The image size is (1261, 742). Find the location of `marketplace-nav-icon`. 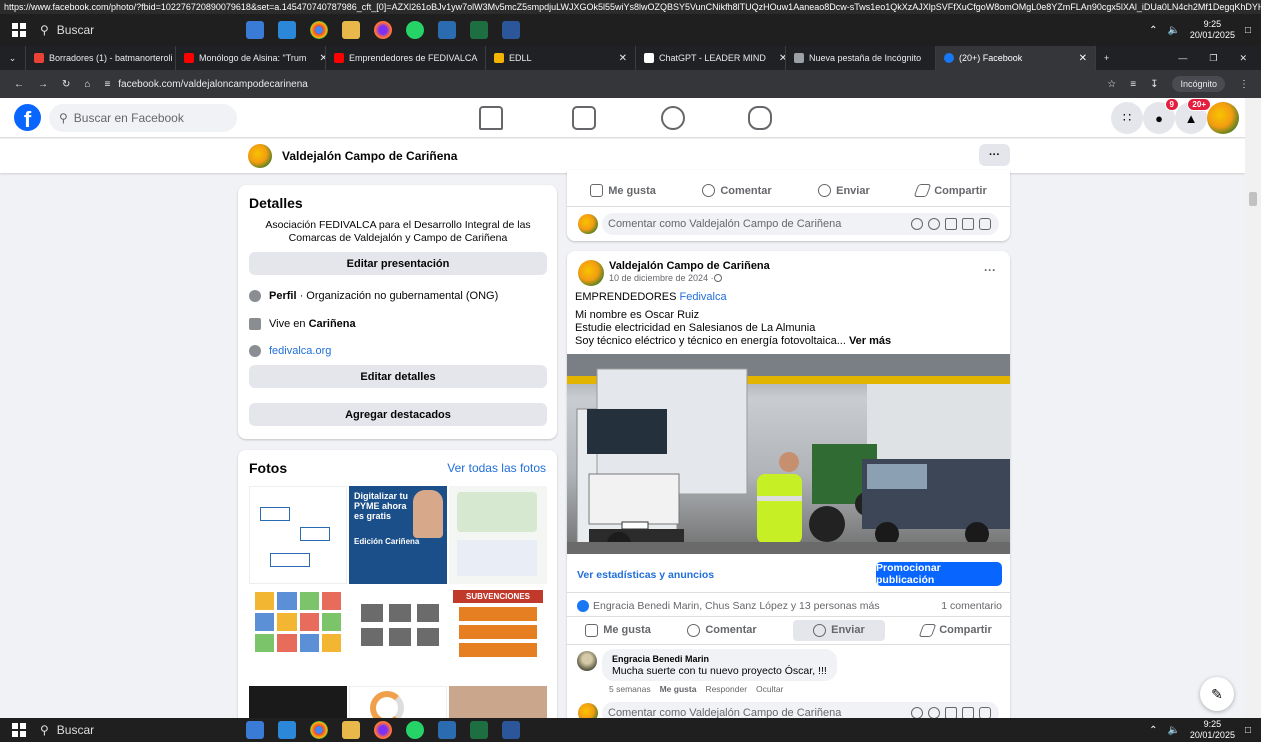

marketplace-nav-icon is located at coordinates (584, 118).